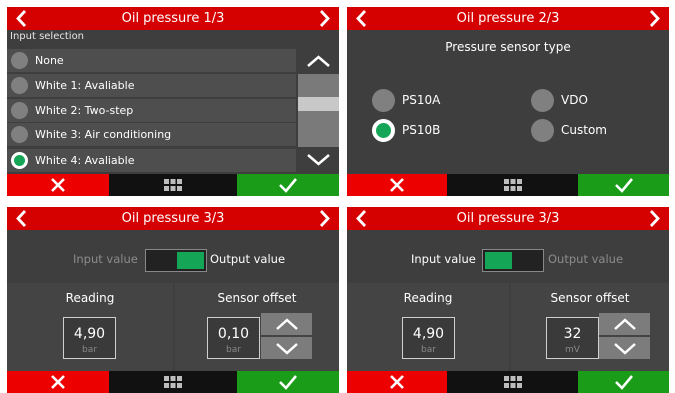 The width and height of the screenshot is (675, 393). What do you see at coordinates (421, 130) in the screenshot?
I see `option-label: PS10B` at bounding box center [421, 130].